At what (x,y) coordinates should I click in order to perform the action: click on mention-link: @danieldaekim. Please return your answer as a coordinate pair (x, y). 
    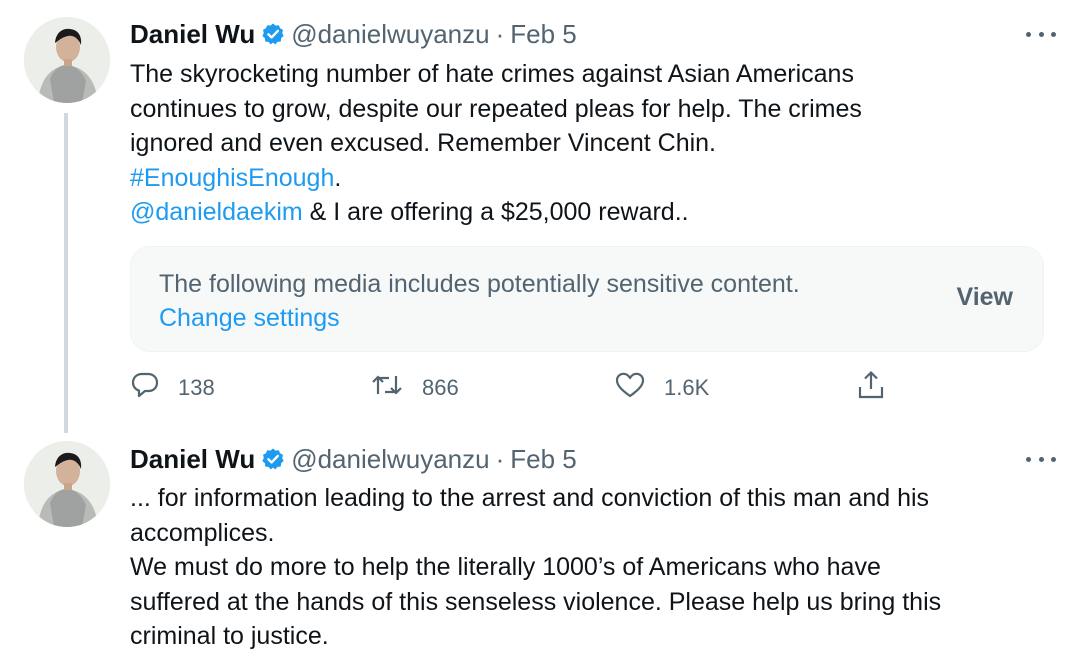
    Looking at the image, I should click on (216, 212).